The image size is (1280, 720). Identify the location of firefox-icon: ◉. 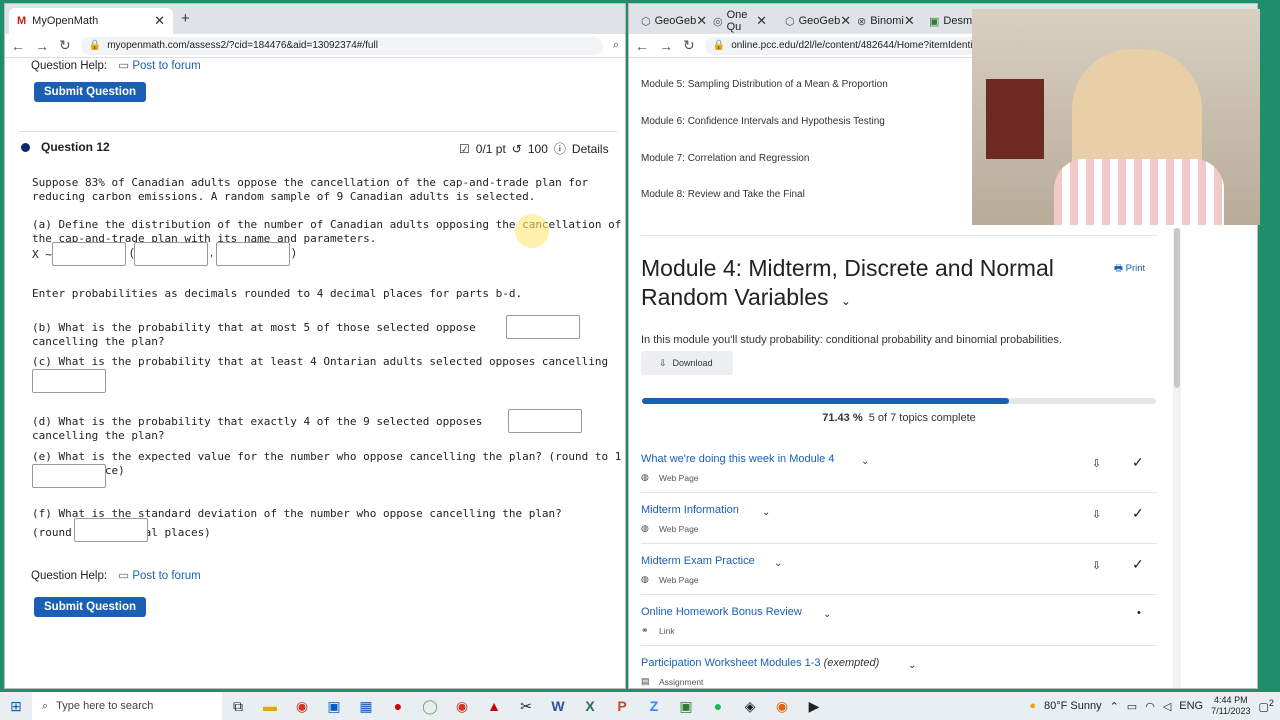
(782, 706).